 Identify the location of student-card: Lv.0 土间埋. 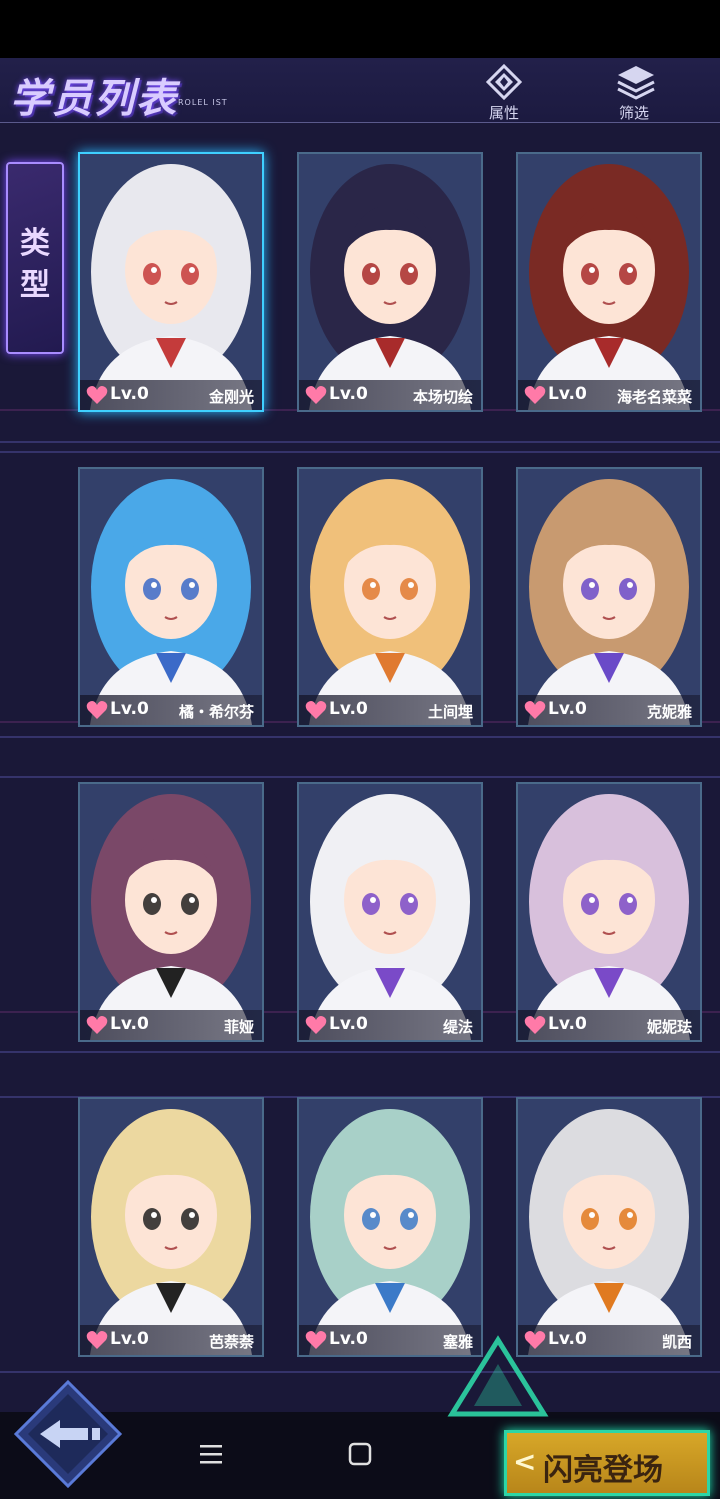
(390, 597).